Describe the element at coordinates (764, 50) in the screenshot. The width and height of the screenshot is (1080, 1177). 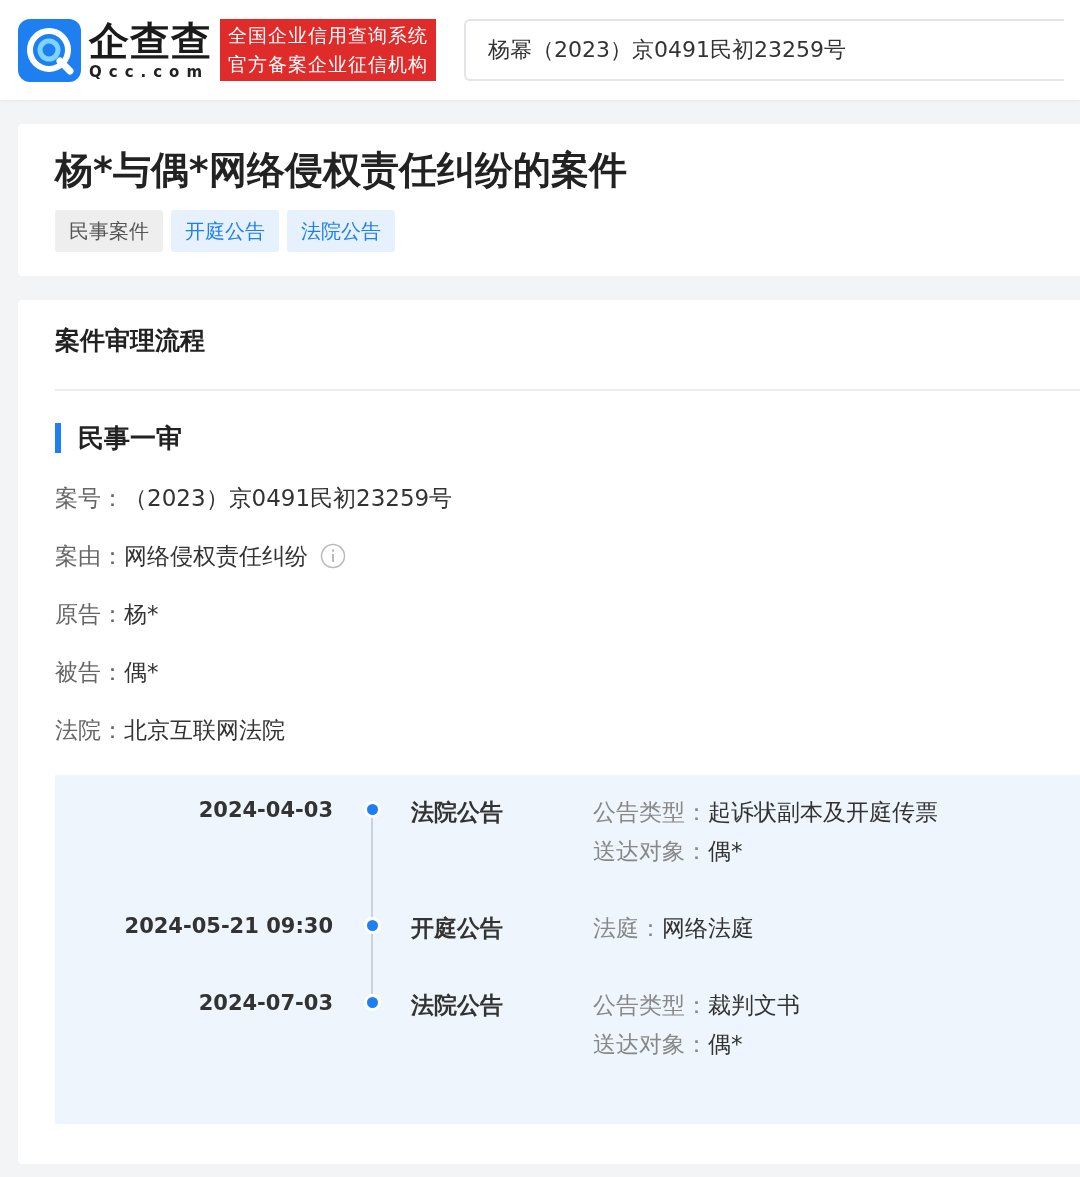
I see `search-field: 杨幂（2023）京0491民初23259号` at that location.